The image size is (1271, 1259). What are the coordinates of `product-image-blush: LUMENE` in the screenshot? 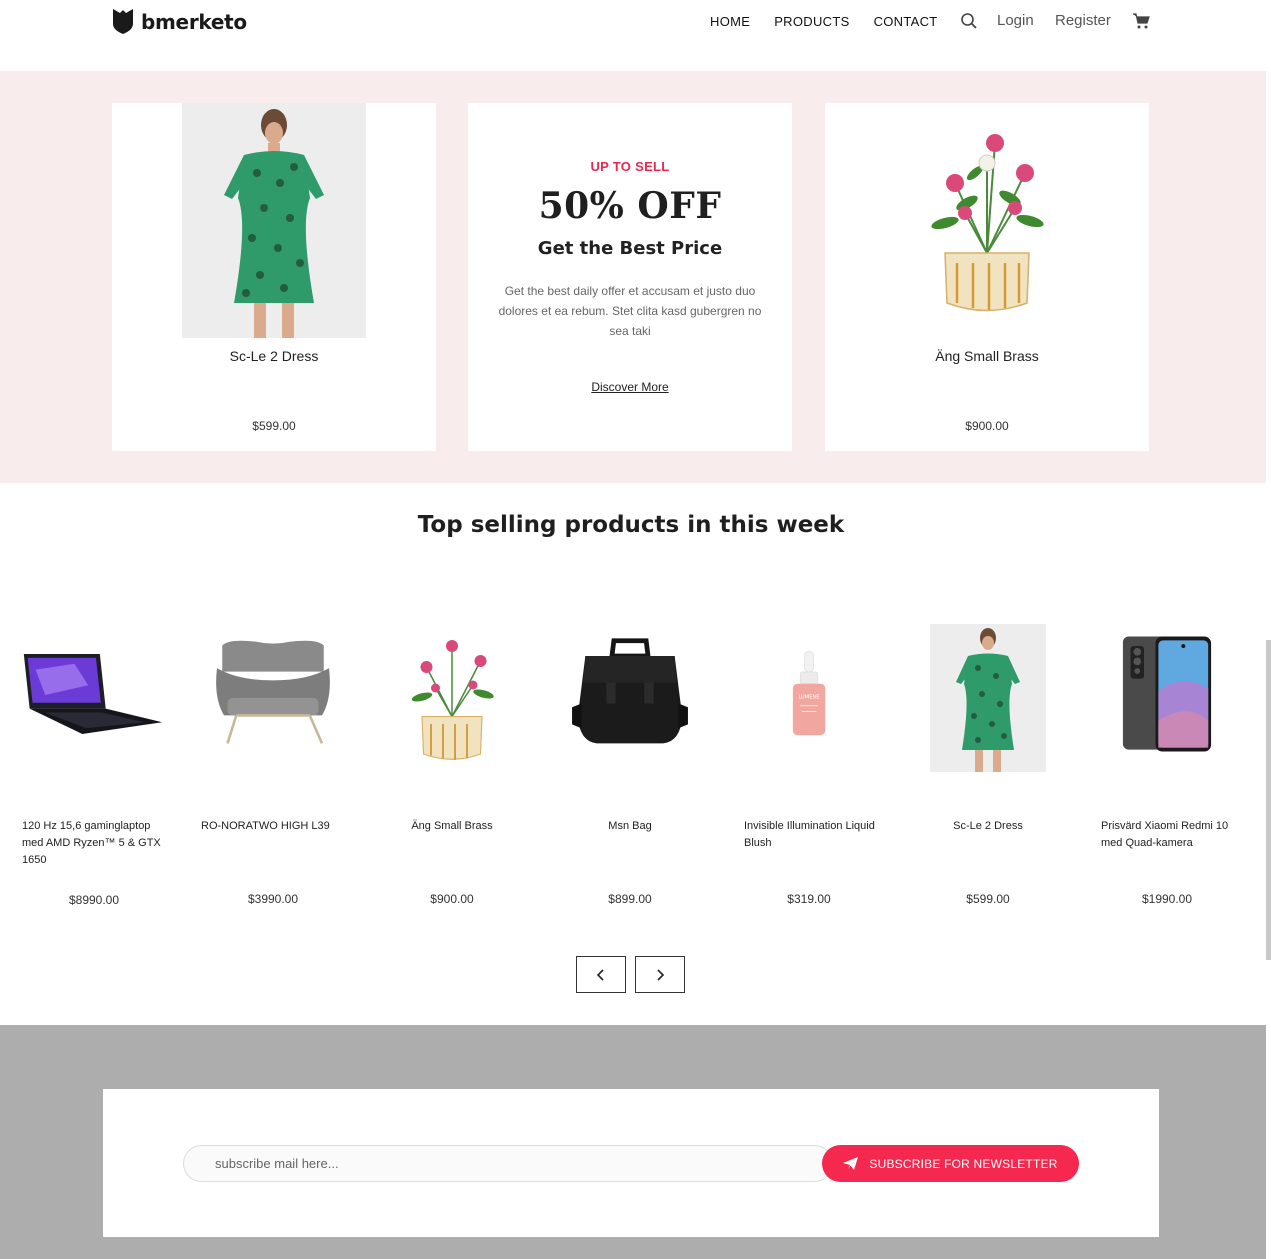 It's located at (809, 693).